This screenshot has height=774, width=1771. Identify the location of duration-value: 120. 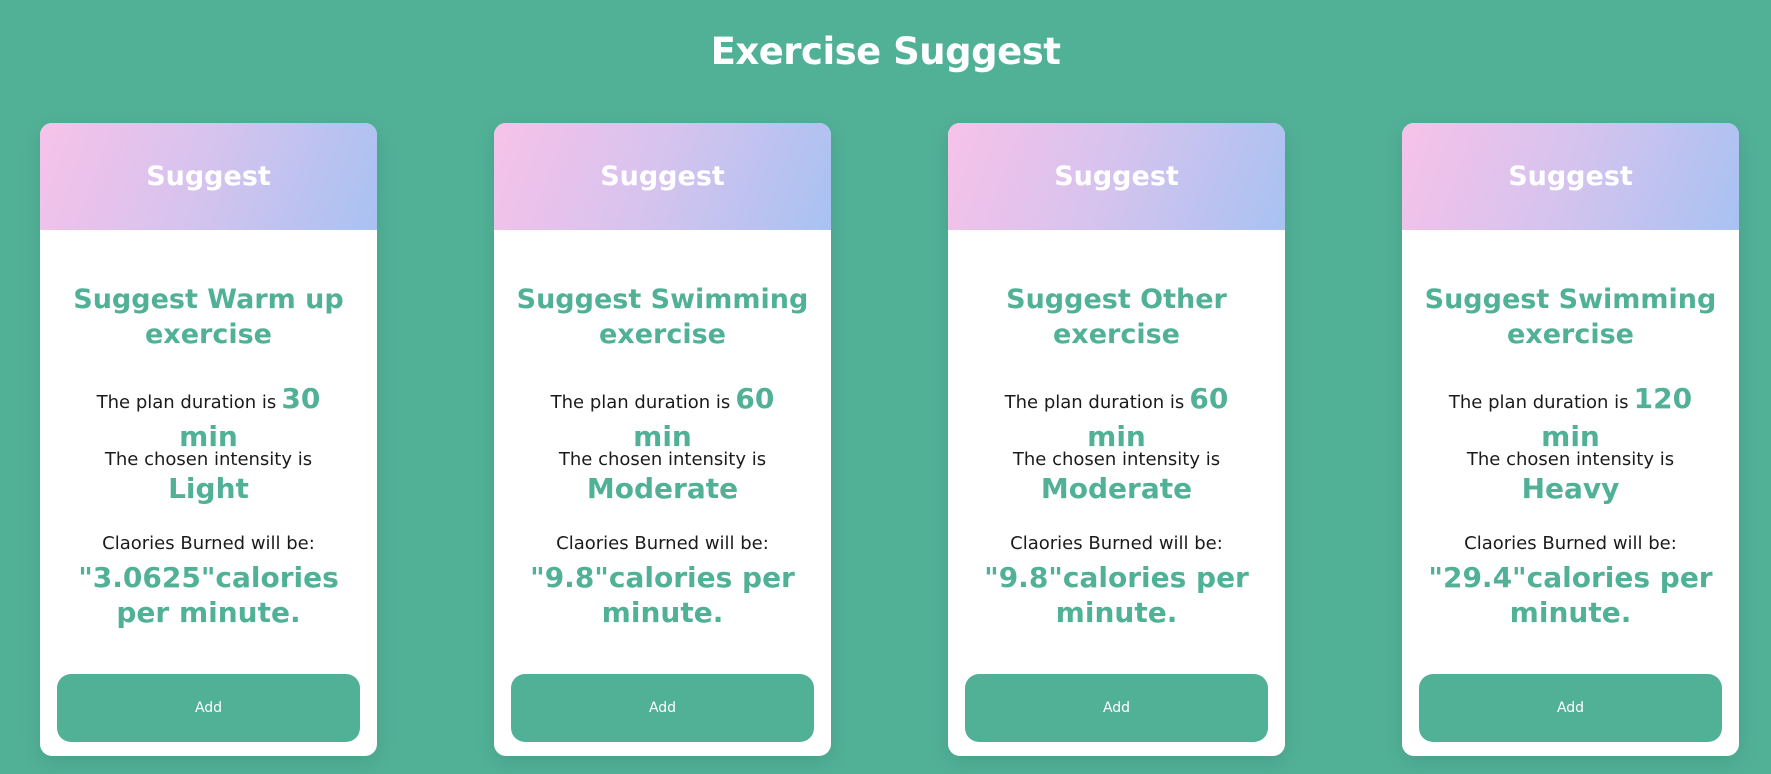
(1663, 398).